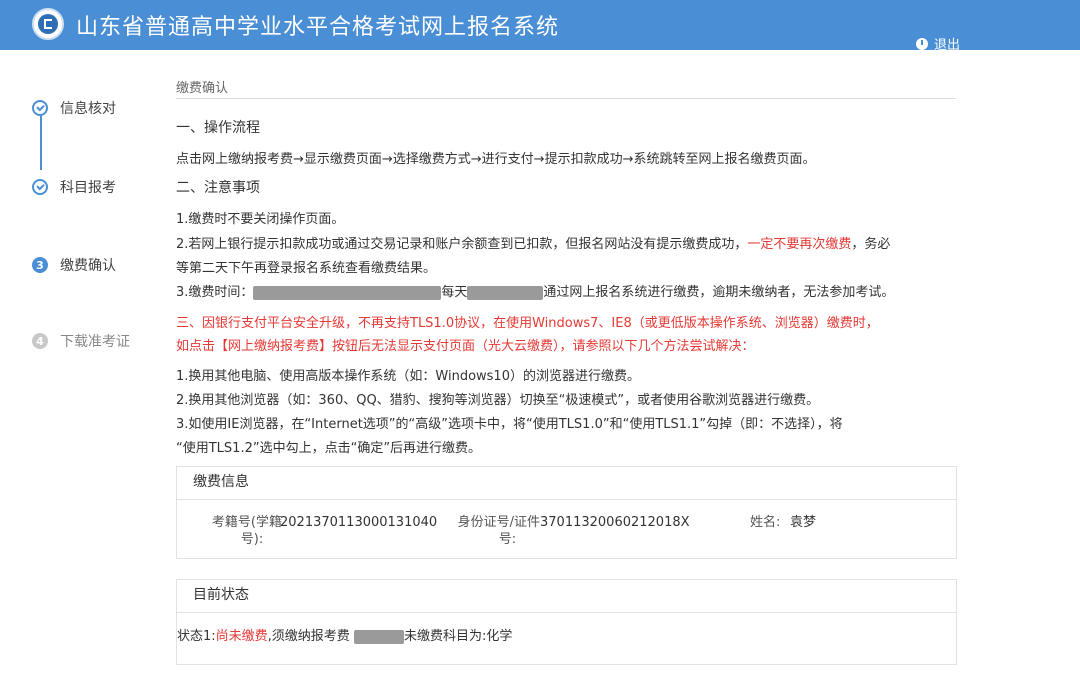 This screenshot has height=676, width=1080. Describe the element at coordinates (497, 531) in the screenshot. I see `id-number-label: 身份证号/证件 号:` at that location.